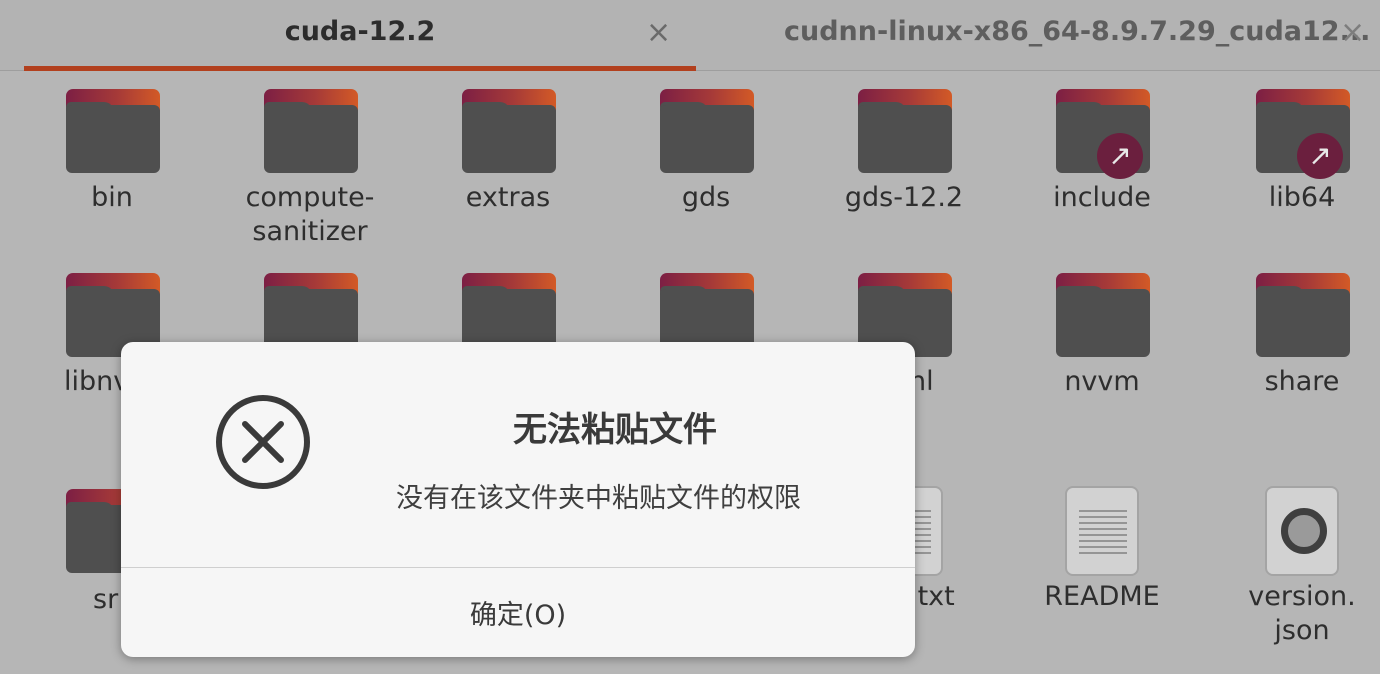 This screenshot has height=674, width=1380. What do you see at coordinates (1102, 197) in the screenshot?
I see `item-label: include` at bounding box center [1102, 197].